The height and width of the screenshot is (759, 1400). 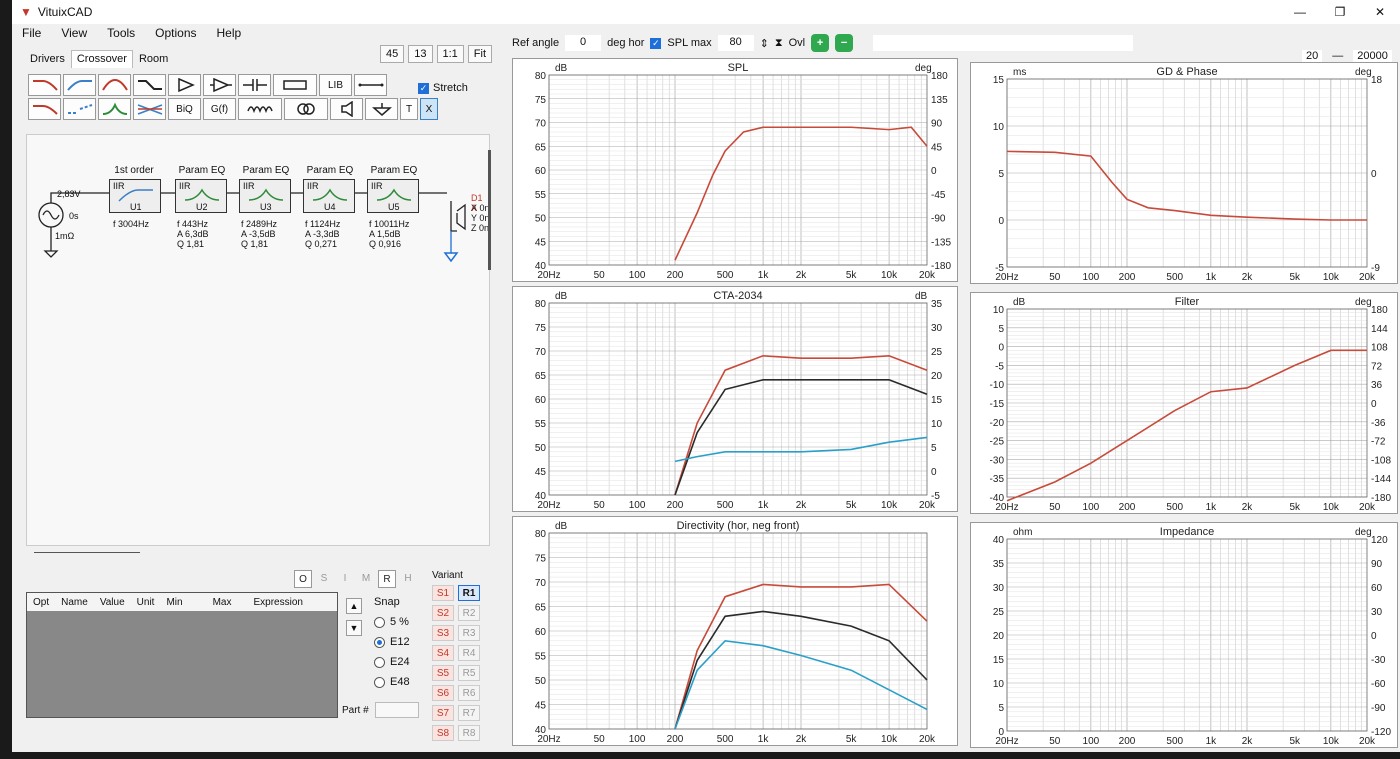 I want to click on mode-h-button: H, so click(x=408, y=579).